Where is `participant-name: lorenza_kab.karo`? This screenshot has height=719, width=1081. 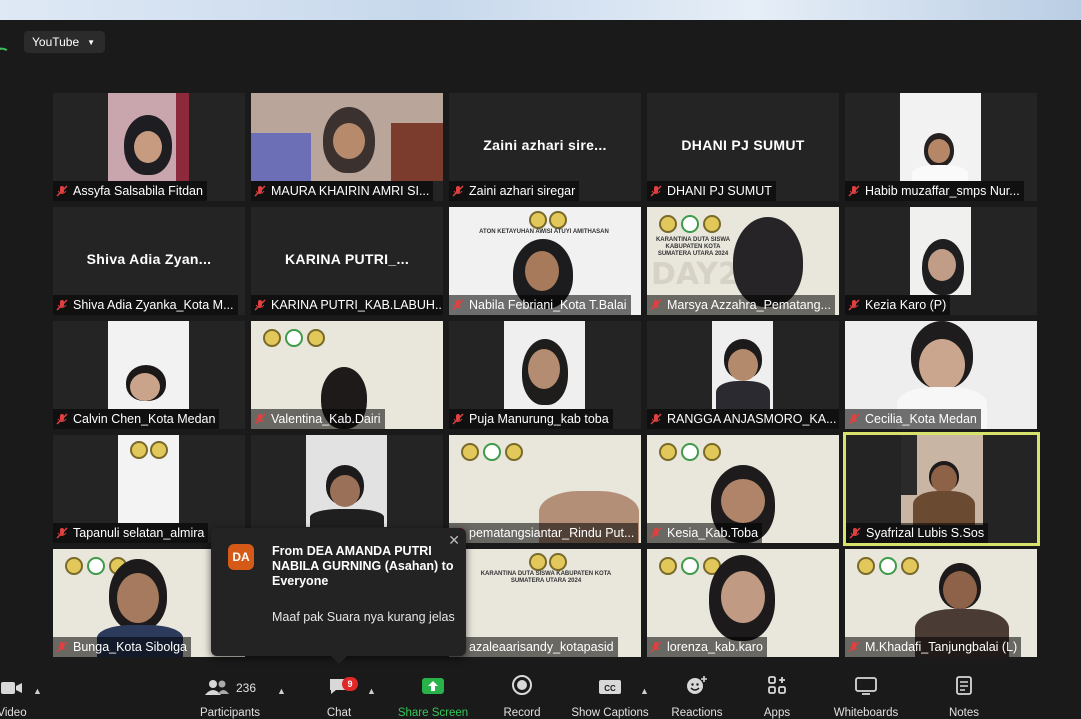 participant-name: lorenza_kab.karo is located at coordinates (707, 647).